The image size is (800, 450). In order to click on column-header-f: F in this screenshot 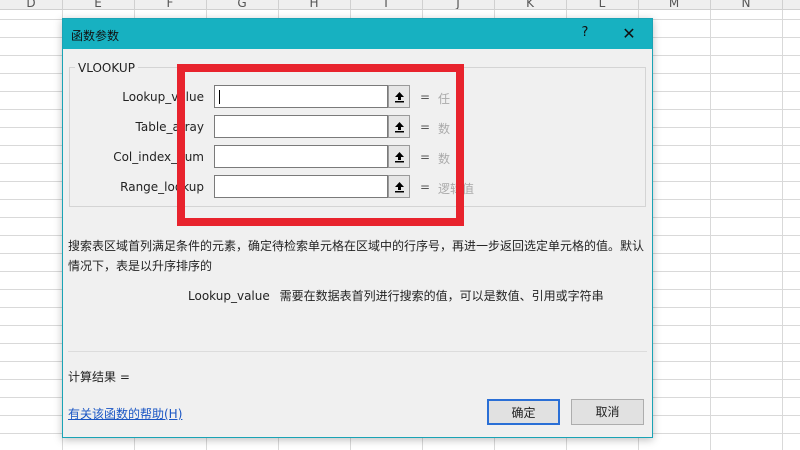, I will do `click(170, 4)`.